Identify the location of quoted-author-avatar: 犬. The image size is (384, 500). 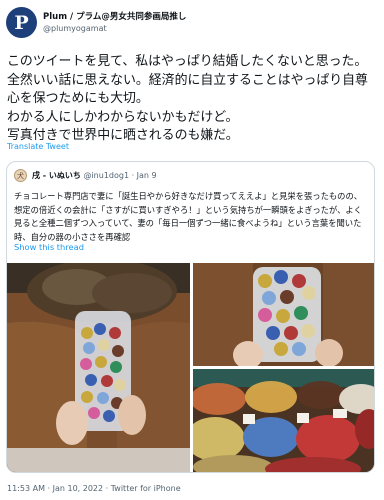
(20, 175).